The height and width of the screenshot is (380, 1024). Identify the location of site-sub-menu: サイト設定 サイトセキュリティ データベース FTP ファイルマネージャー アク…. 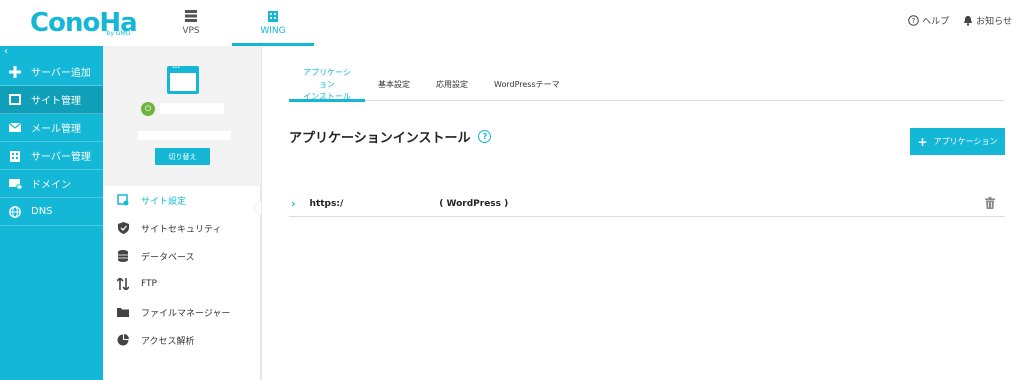
(182, 283).